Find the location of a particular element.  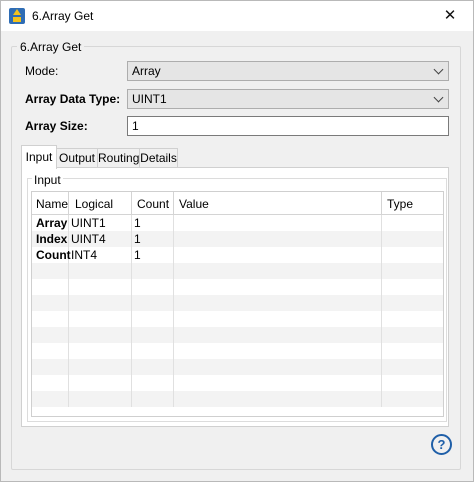

cell-name: Index is located at coordinates (52, 239).